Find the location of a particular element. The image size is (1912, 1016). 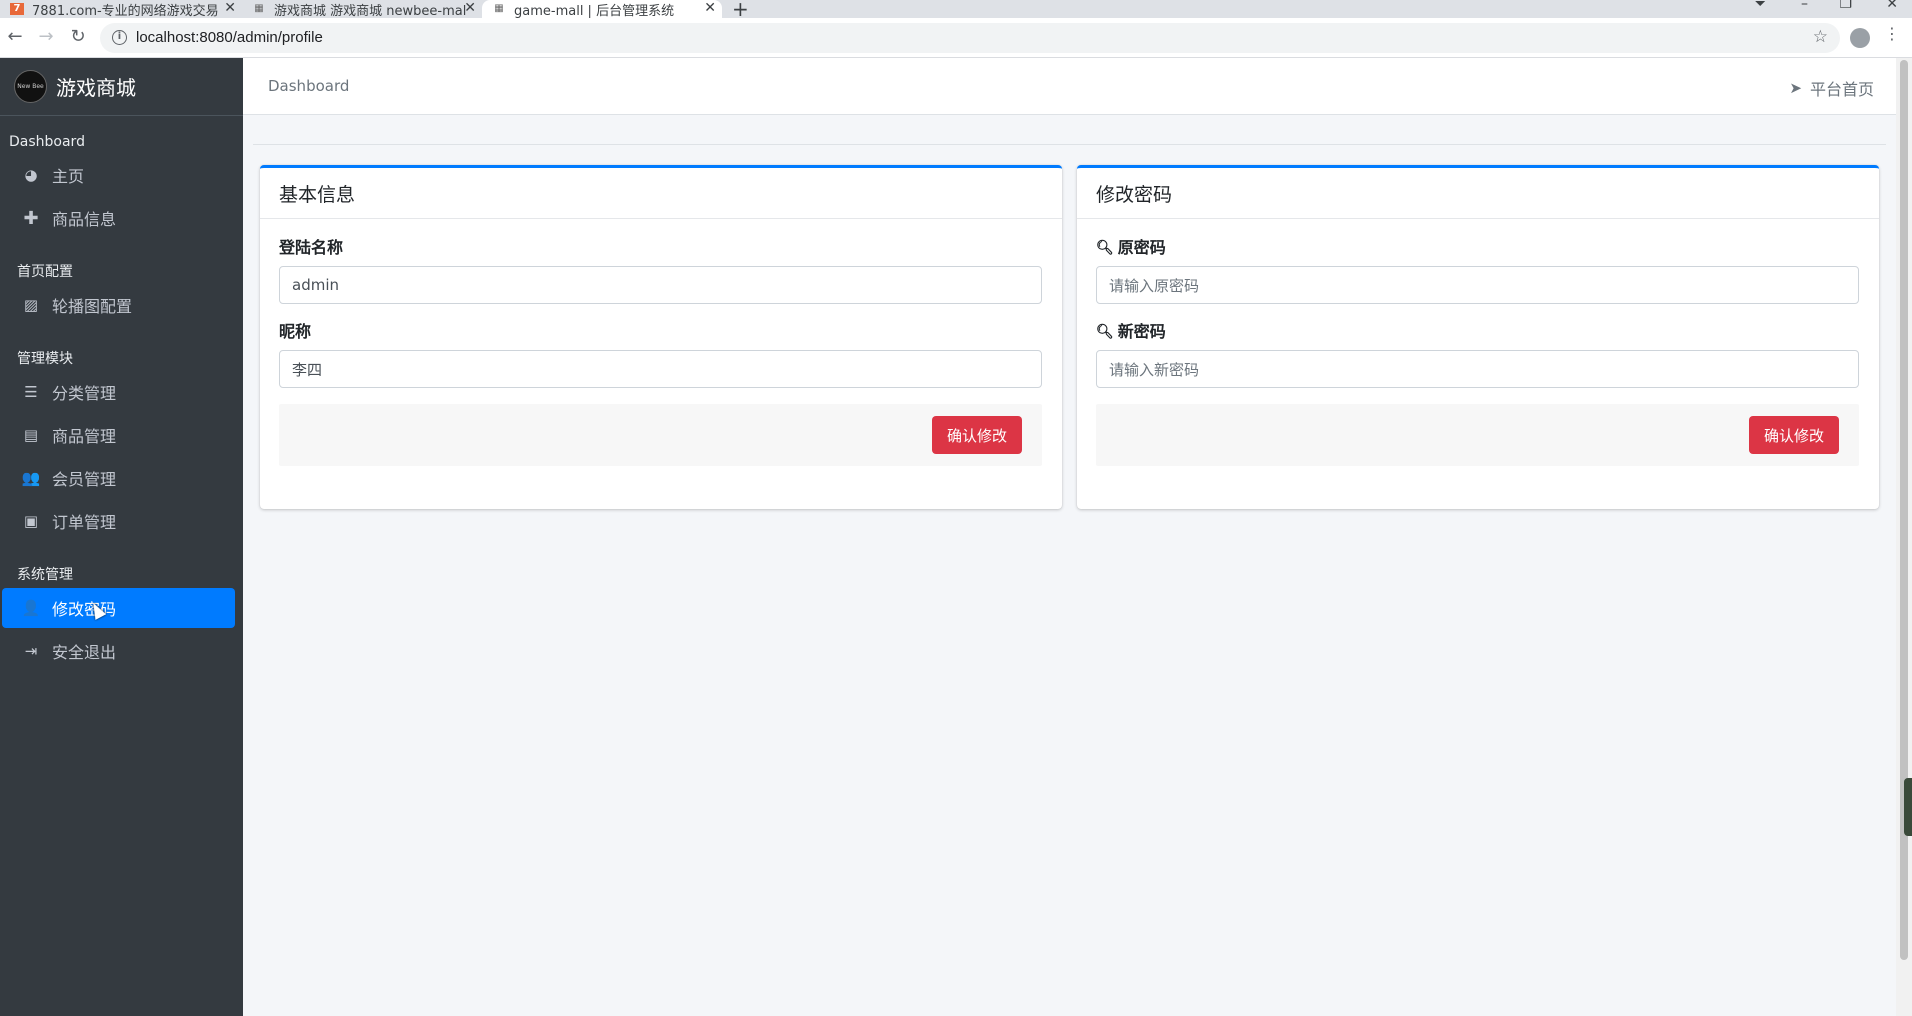

nav-header-dashboard: Dashboard is located at coordinates (47, 142).